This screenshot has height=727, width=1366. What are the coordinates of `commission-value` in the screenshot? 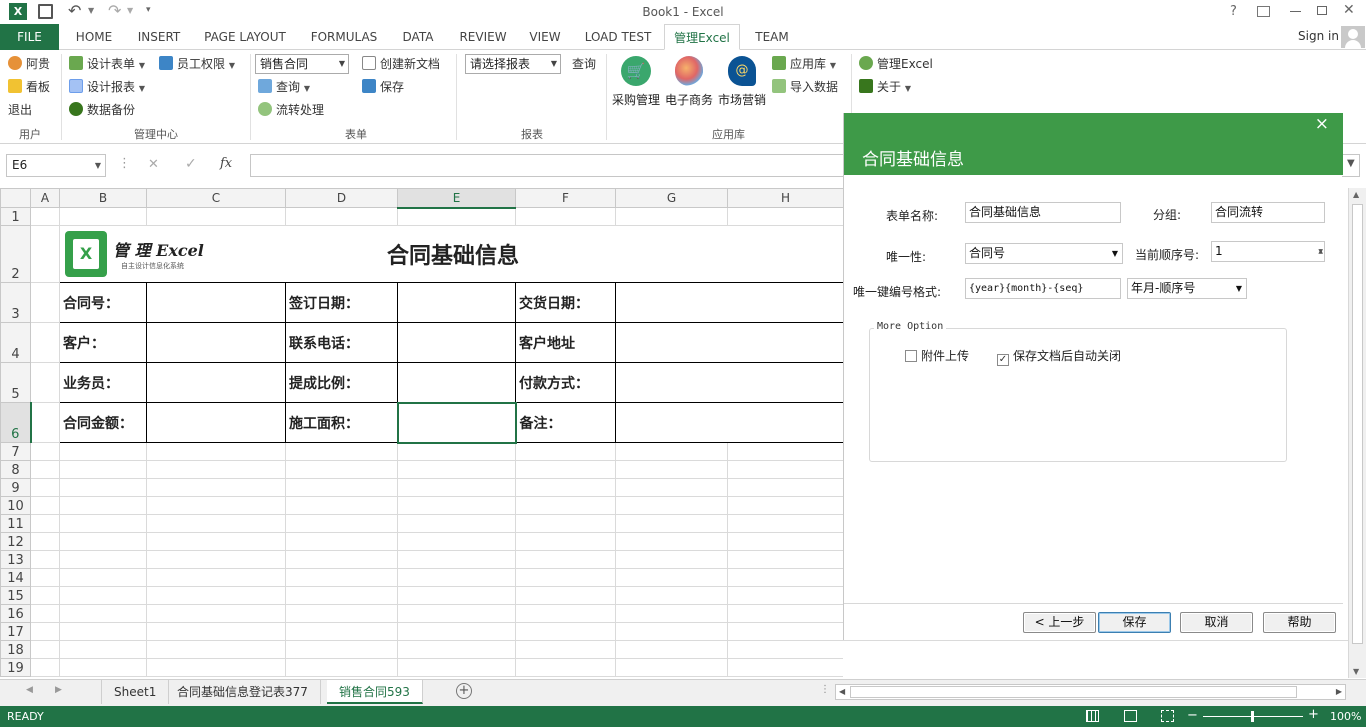 It's located at (456, 382).